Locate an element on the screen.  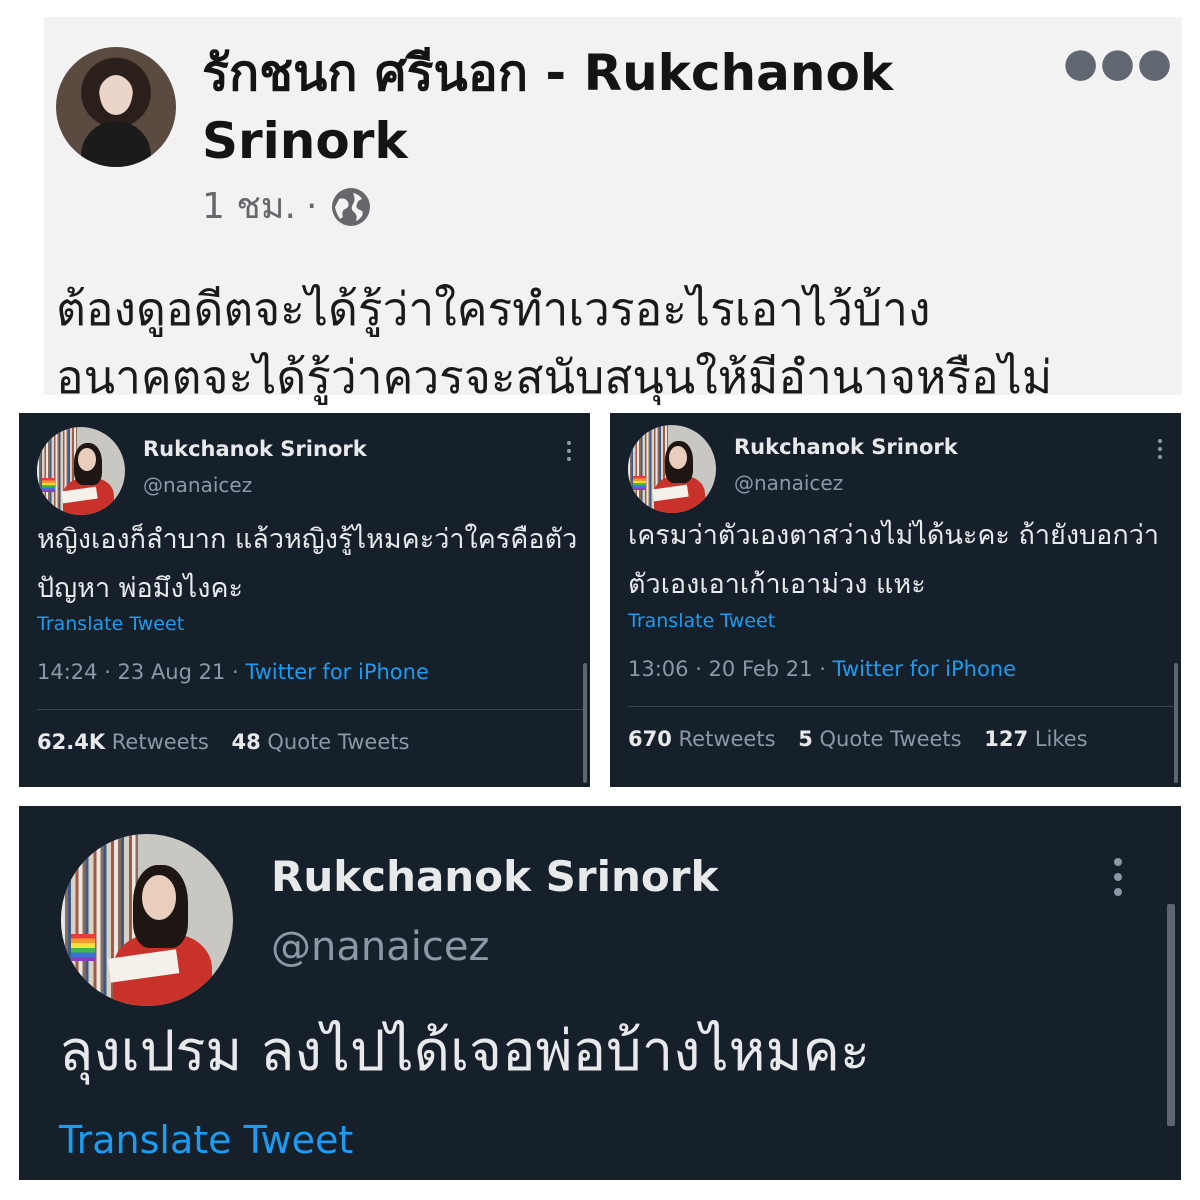
tweet-time: 14:24 · 23 Aug 21 · is located at coordinates (141, 672).